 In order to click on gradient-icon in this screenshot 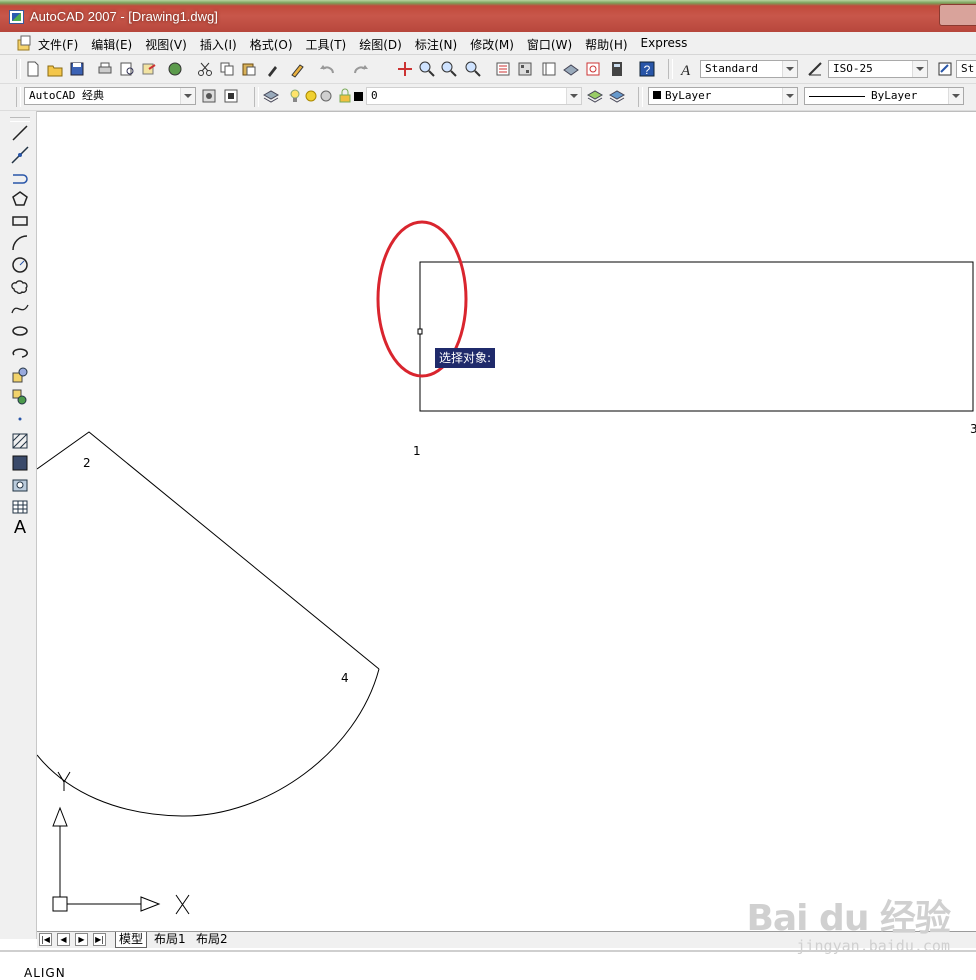, I will do `click(20, 463)`.